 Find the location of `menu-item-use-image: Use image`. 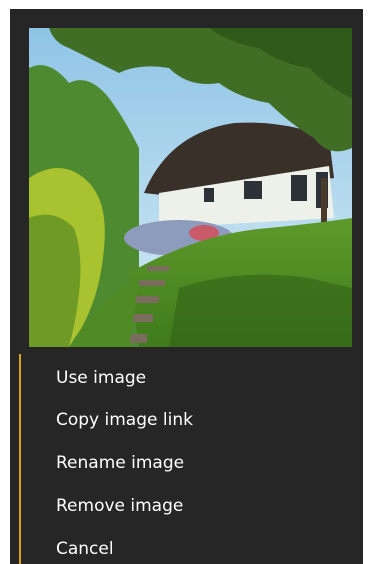

menu-item-use-image: Use image is located at coordinates (186, 378).